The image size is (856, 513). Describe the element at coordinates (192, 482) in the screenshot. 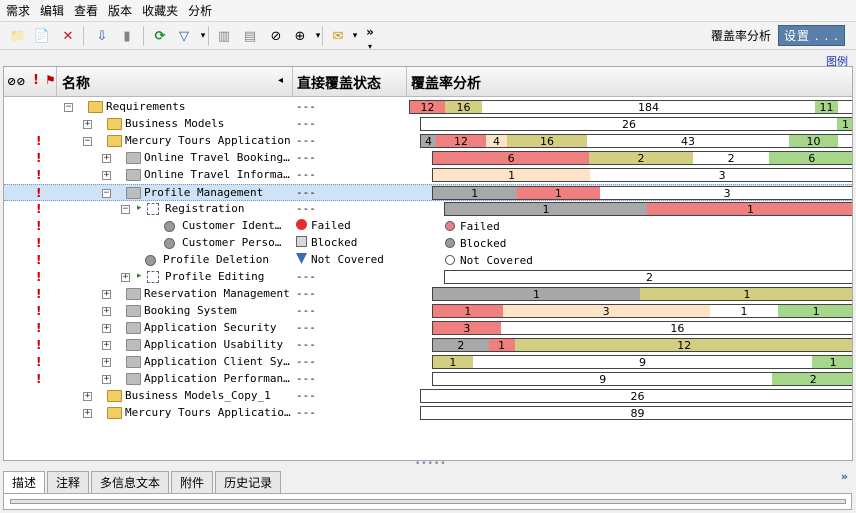

I see `tab-4: 附件` at that location.